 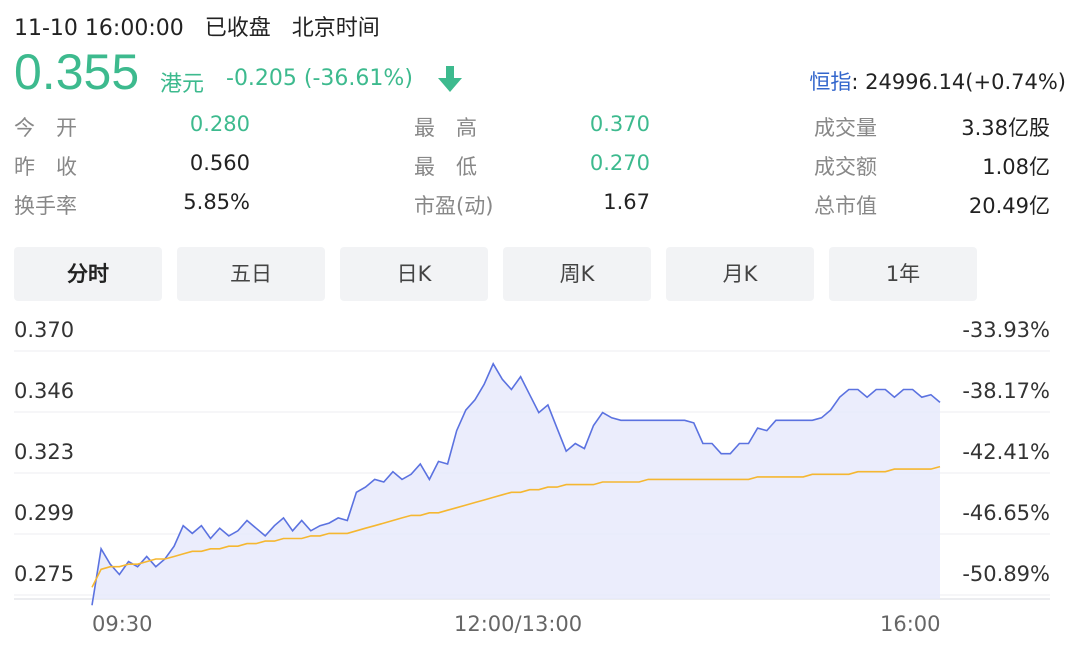 I want to click on x-tick-label: 09:30, so click(x=122, y=624).